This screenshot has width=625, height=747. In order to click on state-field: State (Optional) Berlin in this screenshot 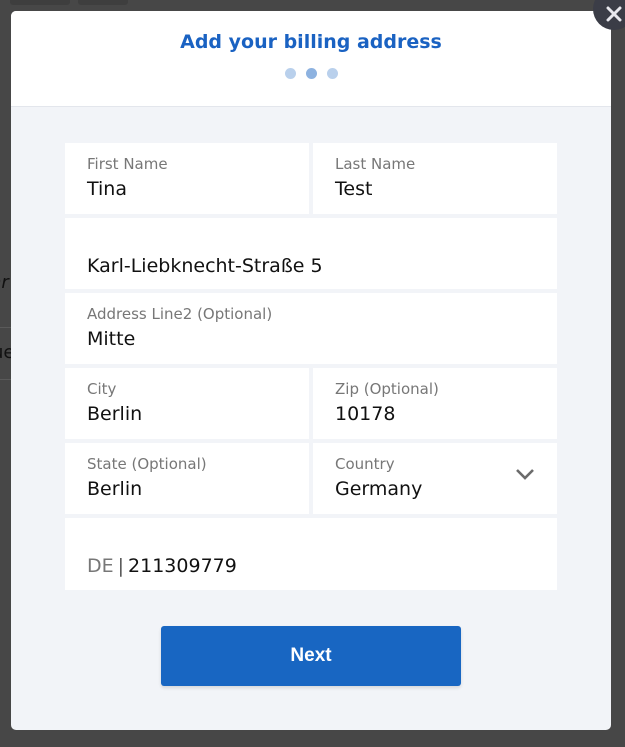, I will do `click(187, 478)`.